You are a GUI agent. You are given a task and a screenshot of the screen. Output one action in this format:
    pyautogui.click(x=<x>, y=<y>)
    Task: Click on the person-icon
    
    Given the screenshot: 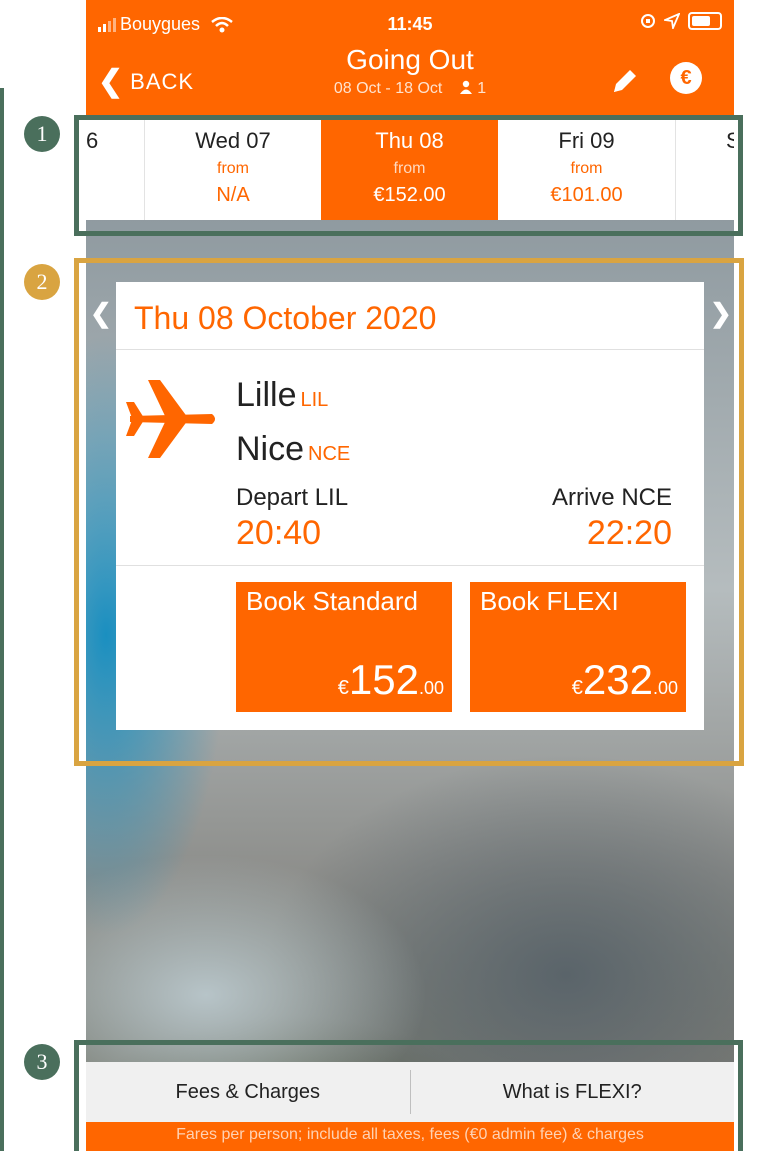 What is the action you would take?
    pyautogui.click(x=465, y=87)
    